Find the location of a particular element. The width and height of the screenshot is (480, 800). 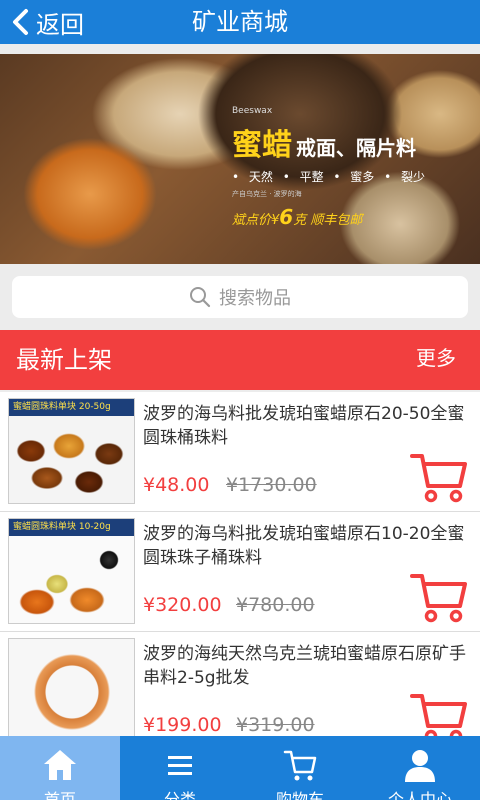

product-name: 波罗的海乌料批发琥珀蜜蜡原石10-20全蜜圆珠珠子桶珠料 is located at coordinates (305, 546).